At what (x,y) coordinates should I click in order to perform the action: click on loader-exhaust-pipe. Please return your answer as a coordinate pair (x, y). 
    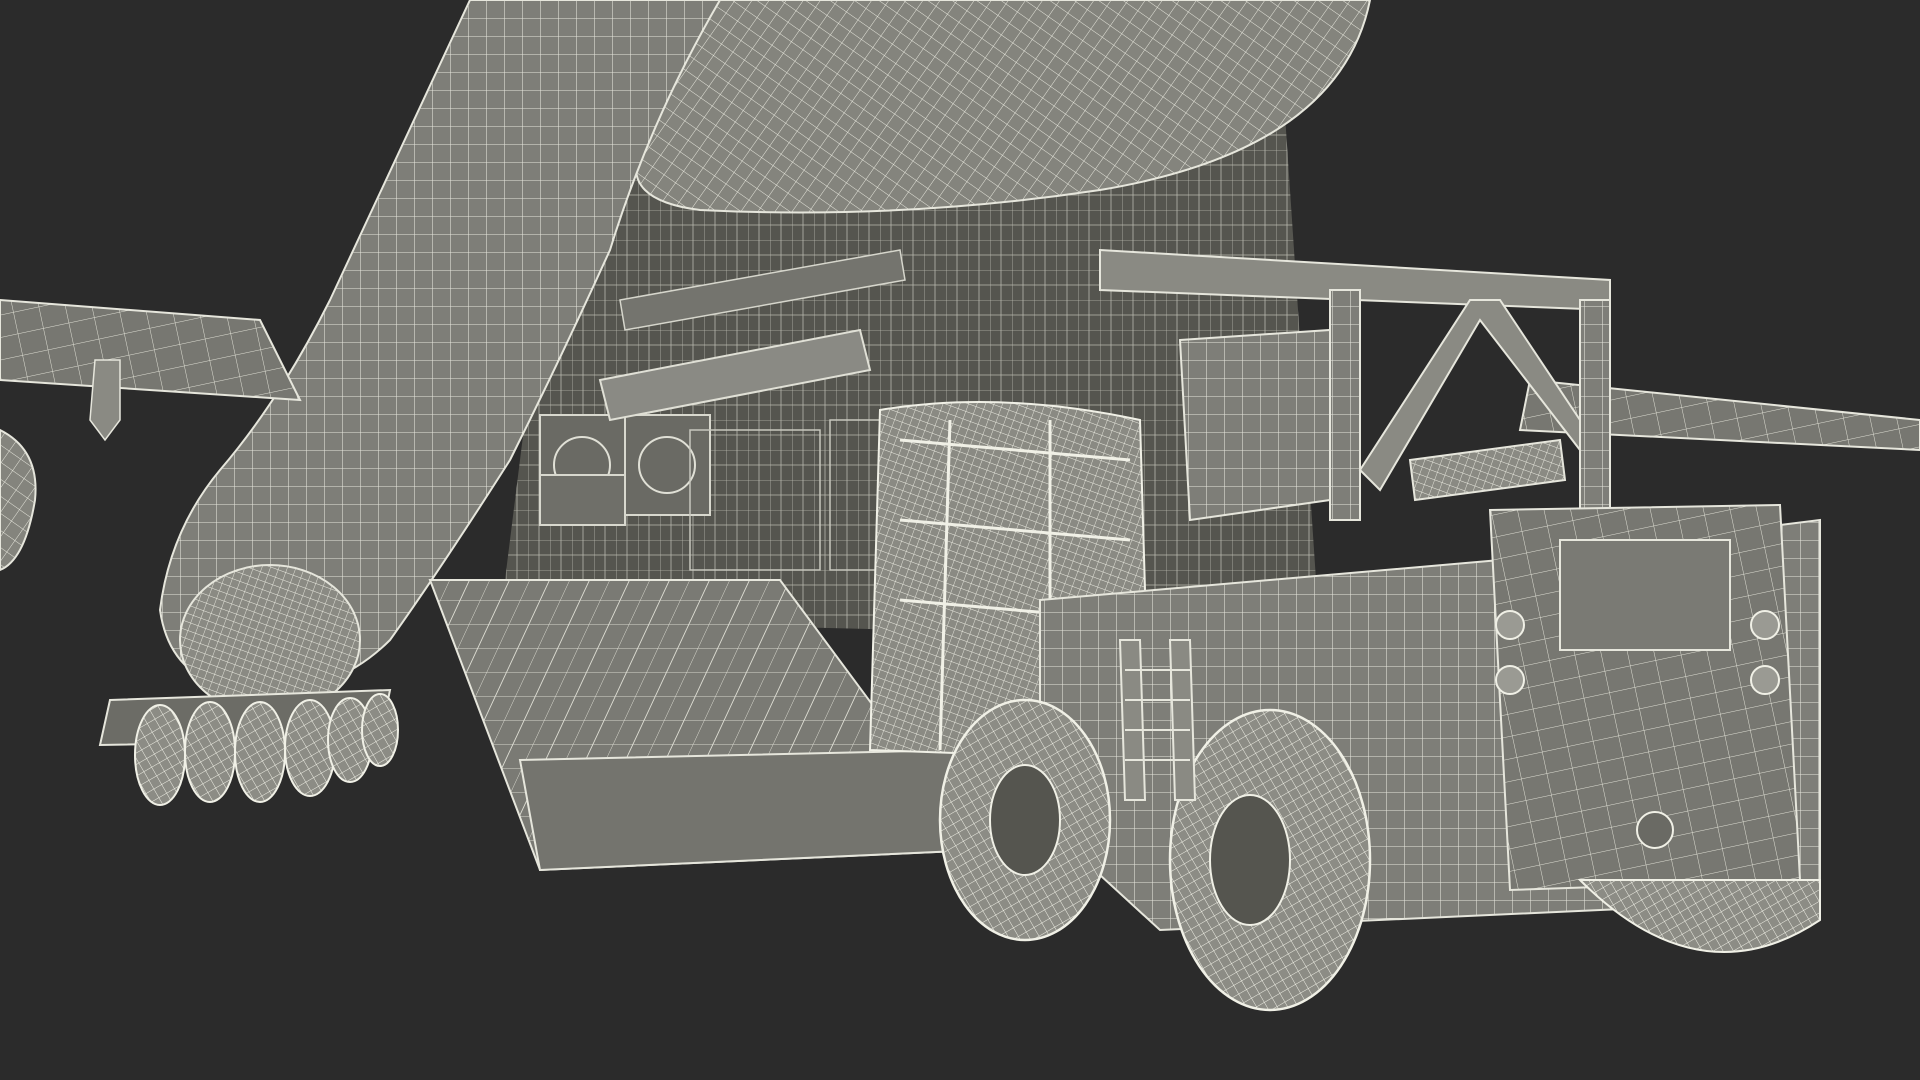
    Looking at the image, I should click on (1487, 470).